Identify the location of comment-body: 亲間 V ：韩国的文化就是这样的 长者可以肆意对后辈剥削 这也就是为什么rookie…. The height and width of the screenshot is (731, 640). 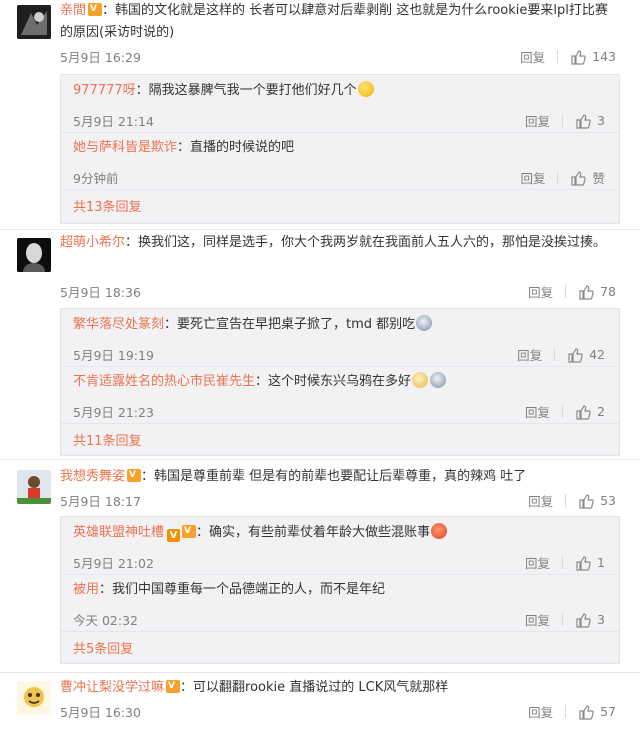
(337, 22).